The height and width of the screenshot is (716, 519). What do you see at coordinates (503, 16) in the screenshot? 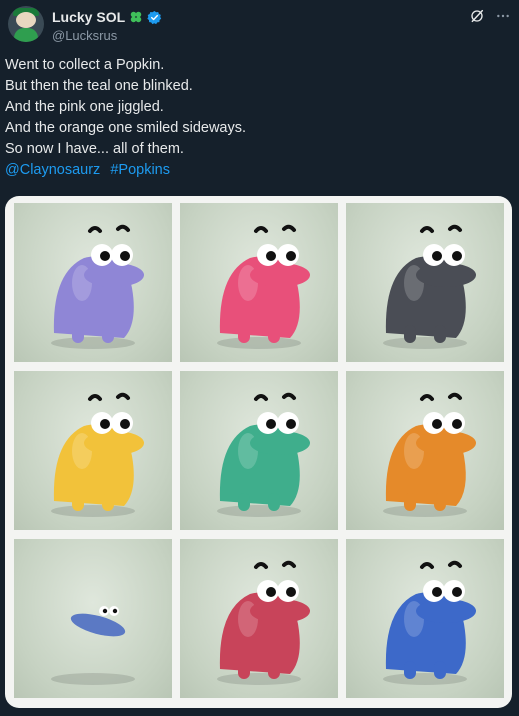
I see `more-icon` at bounding box center [503, 16].